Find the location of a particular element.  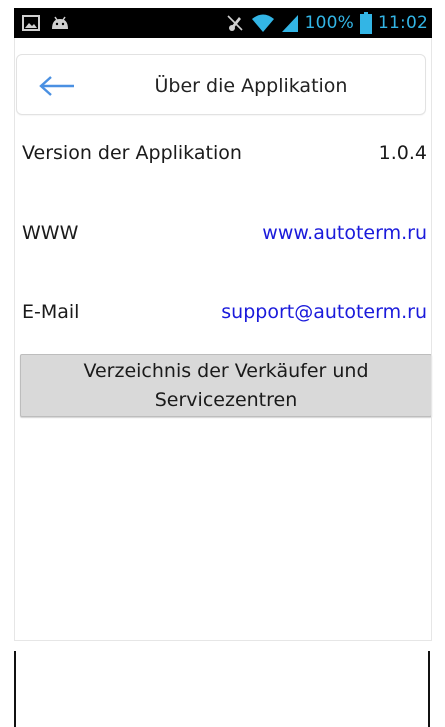

status-bar-right: 100% 11:02 is located at coordinates (326, 23).